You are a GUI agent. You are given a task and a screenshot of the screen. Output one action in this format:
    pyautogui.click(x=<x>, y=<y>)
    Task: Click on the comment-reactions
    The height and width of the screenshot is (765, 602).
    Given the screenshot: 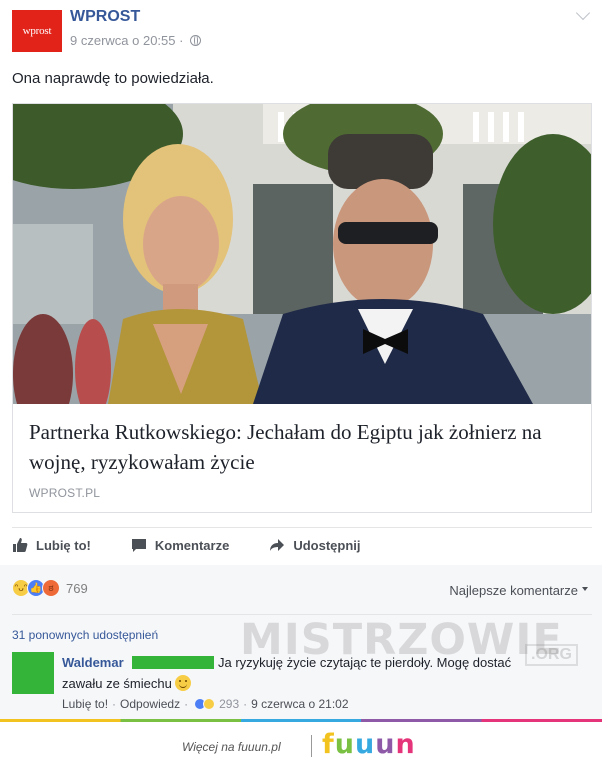 What is the action you would take?
    pyautogui.click(x=205, y=704)
    